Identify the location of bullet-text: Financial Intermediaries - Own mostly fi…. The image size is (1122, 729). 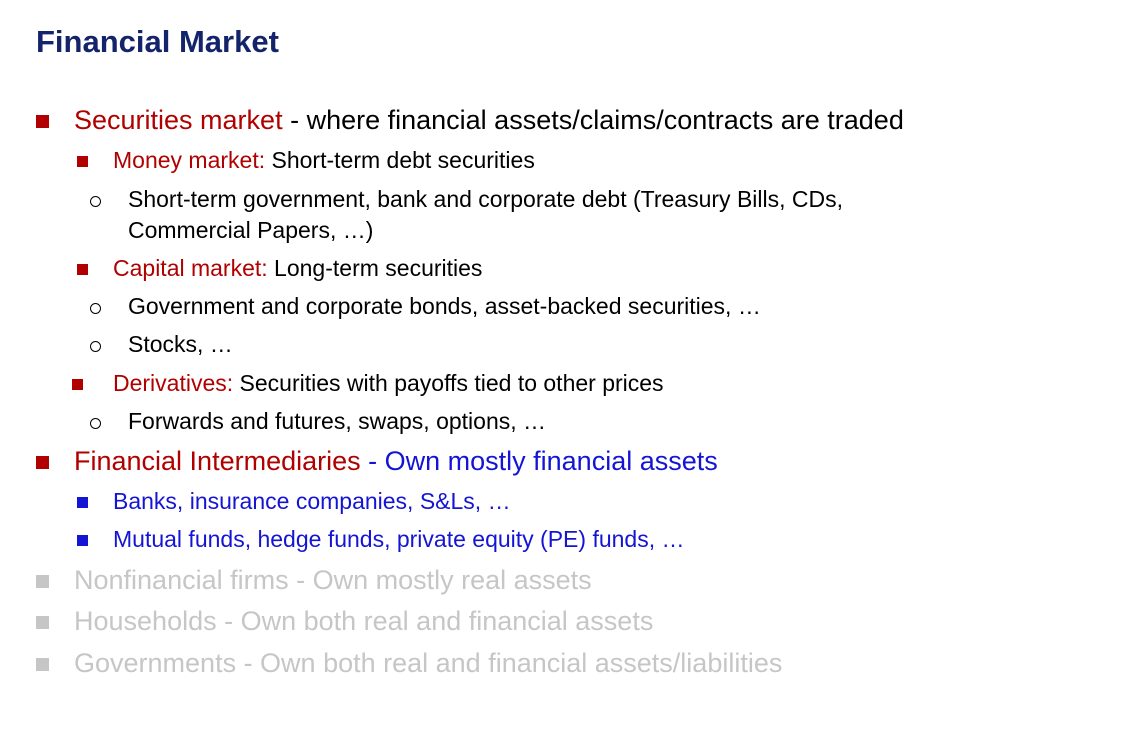
(396, 461).